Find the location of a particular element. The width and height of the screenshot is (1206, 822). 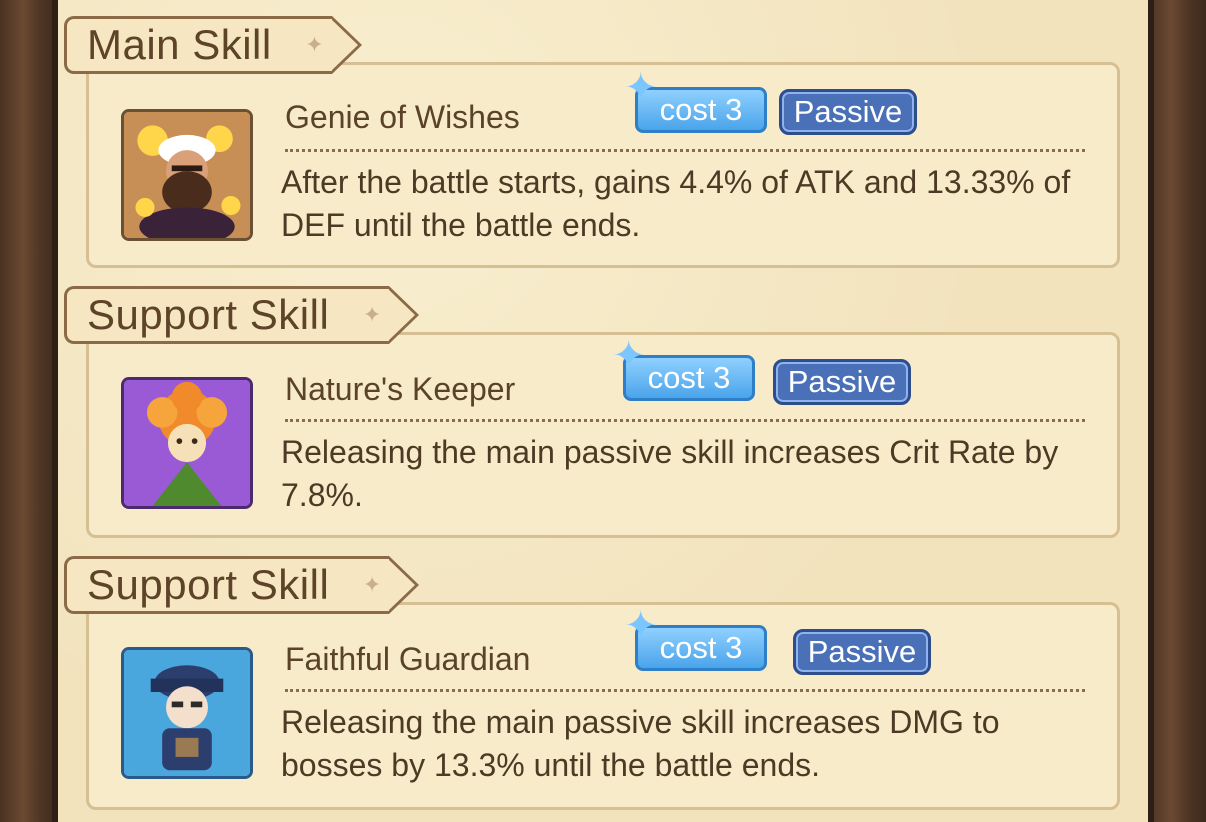

section-title: Main Skill is located at coordinates (179, 44).